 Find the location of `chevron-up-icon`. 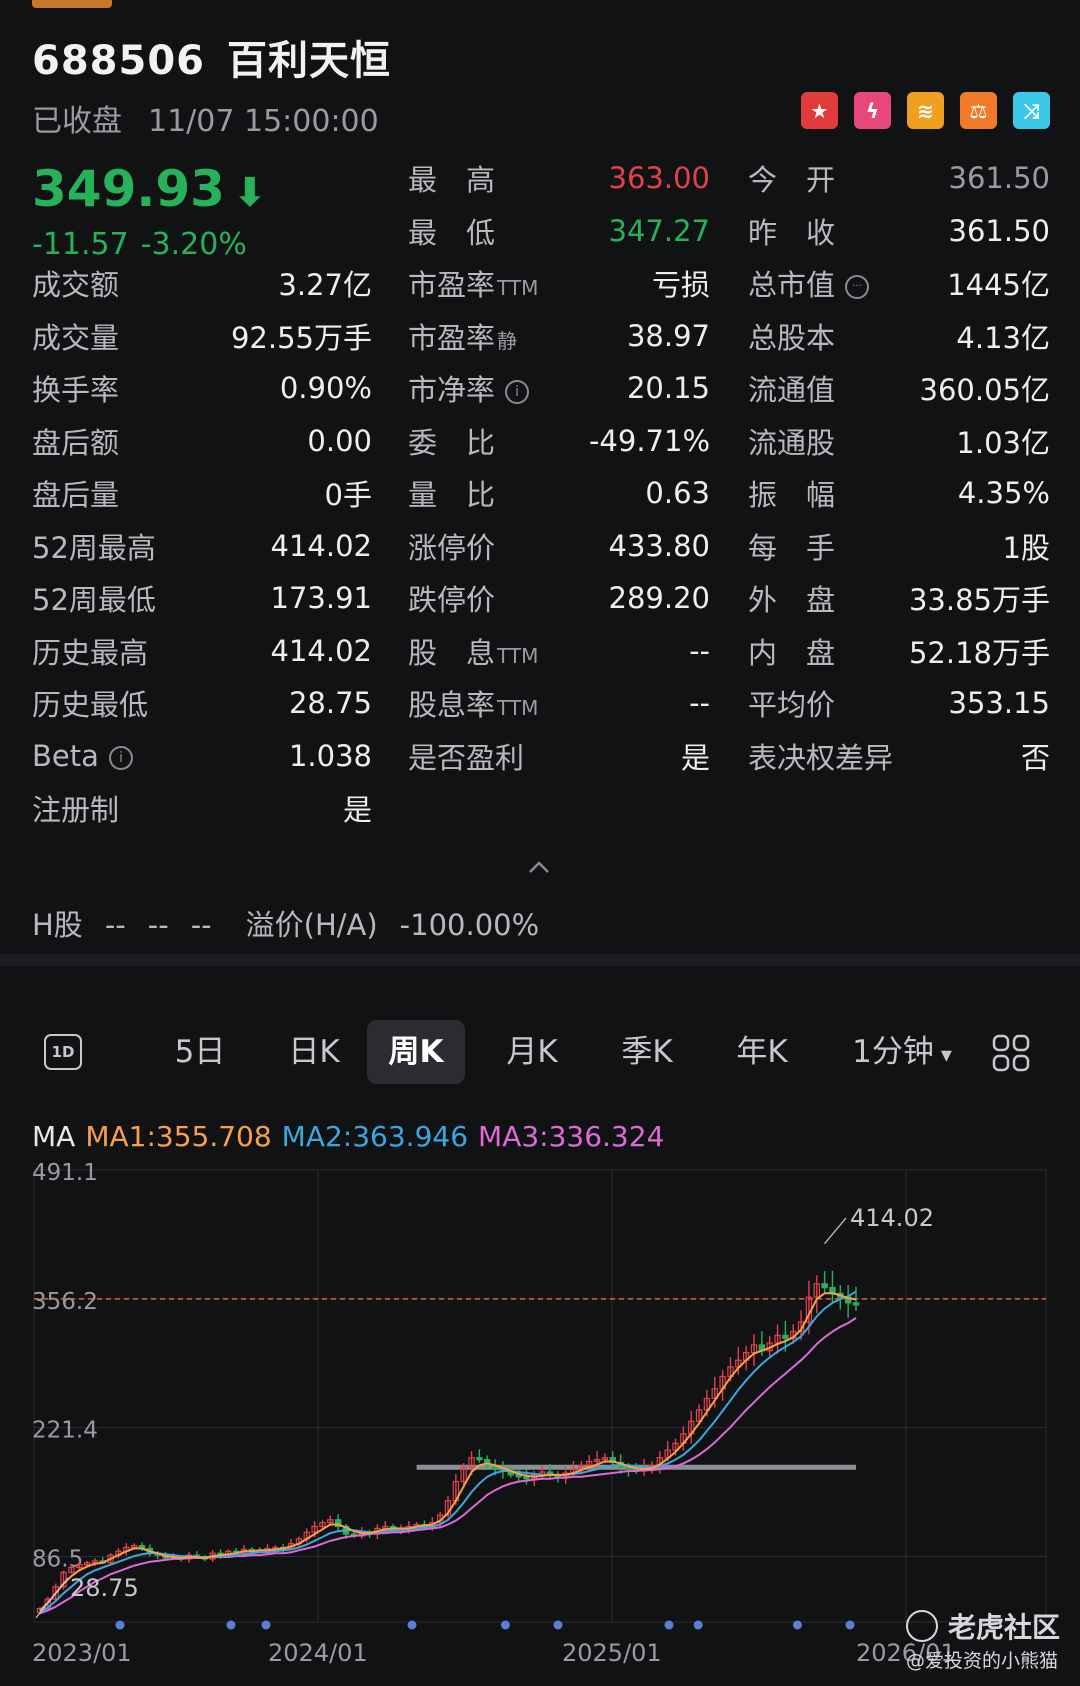

chevron-up-icon is located at coordinates (539, 867).